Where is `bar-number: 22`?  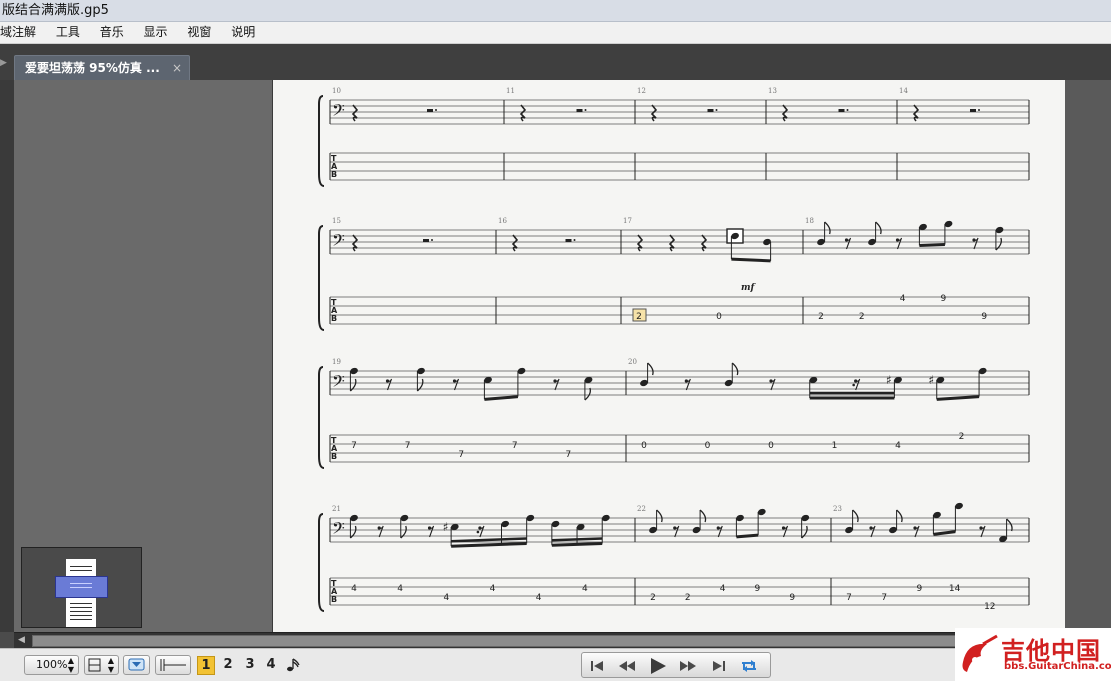
bar-number: 22 is located at coordinates (641, 509).